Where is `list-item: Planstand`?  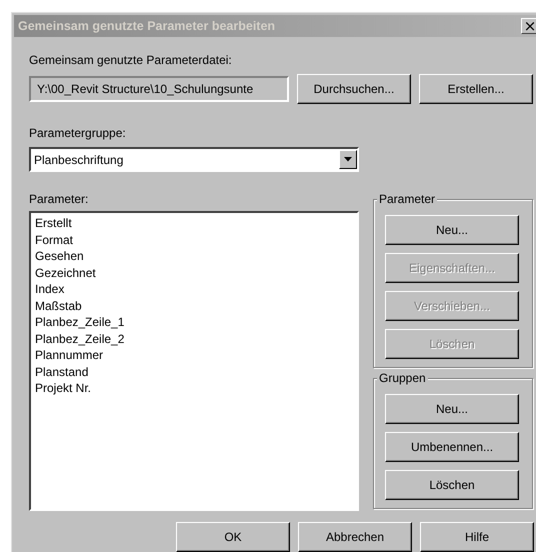 list-item: Planstand is located at coordinates (62, 372).